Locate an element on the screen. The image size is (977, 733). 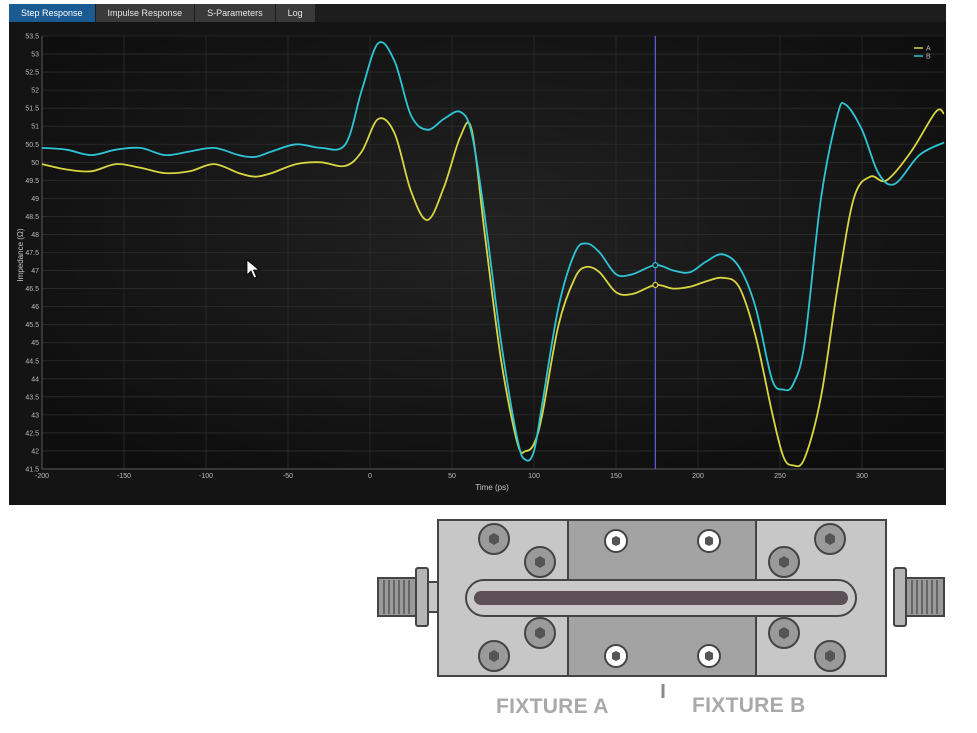
x-tick-label: 200 is located at coordinates (698, 476).